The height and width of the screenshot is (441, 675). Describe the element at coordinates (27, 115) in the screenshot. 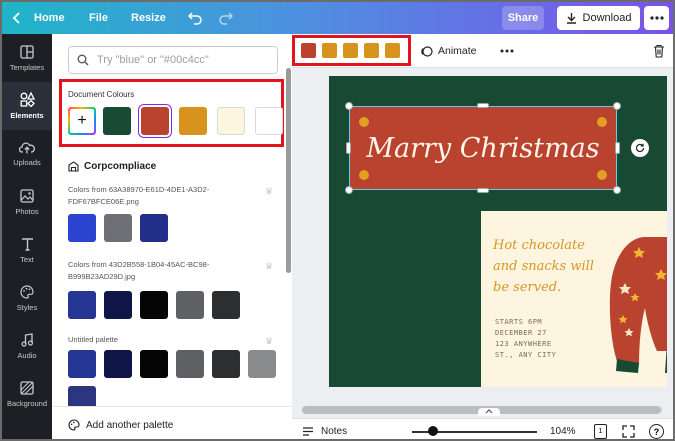

I see `rail-label: Elements` at that location.